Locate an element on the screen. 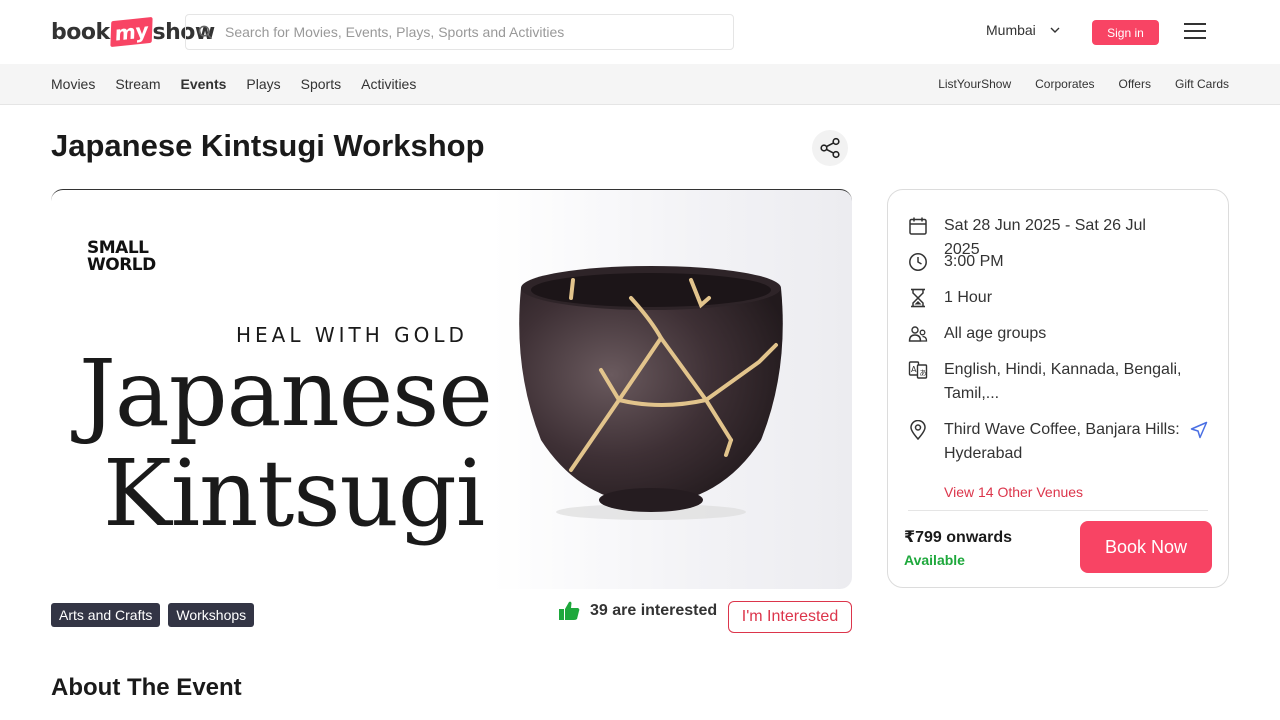  nav-item-activities: Activities is located at coordinates (388, 84).